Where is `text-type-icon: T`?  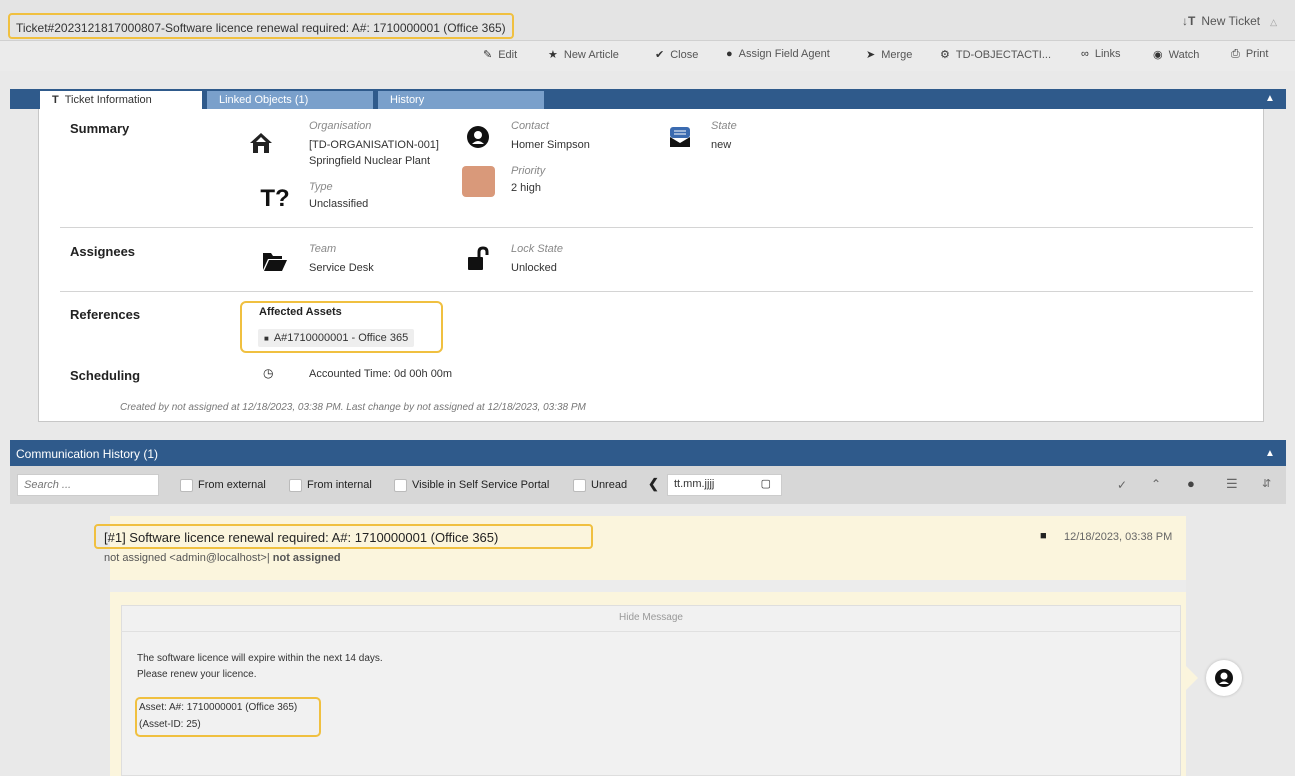
text-type-icon: T is located at coordinates (55, 100).